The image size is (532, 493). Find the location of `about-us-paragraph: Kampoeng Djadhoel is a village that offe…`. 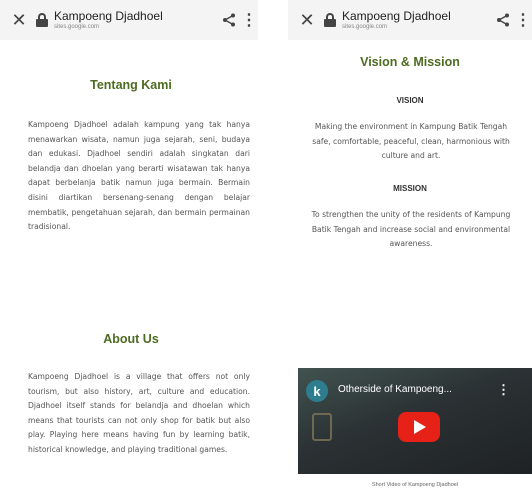

about-us-paragraph: Kampoeng Djadhoel is a village that offe… is located at coordinates (139, 413).